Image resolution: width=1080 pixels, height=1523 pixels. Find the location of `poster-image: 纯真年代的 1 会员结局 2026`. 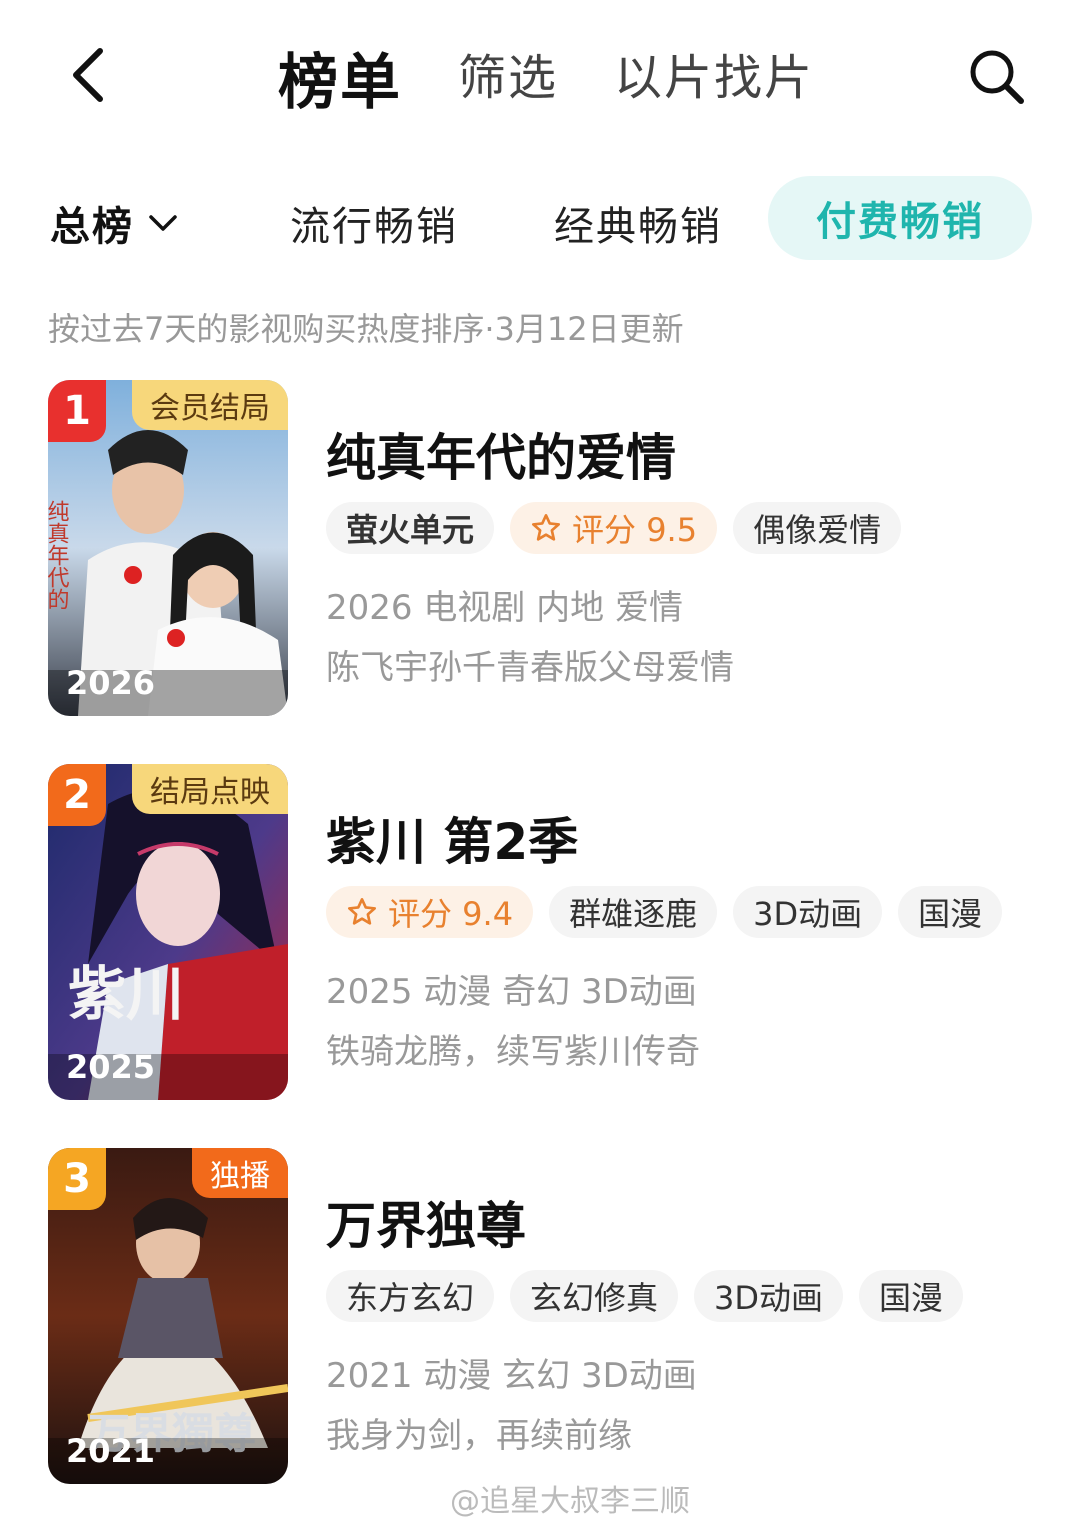

poster-image: 纯真年代的 1 会员结局 2026 is located at coordinates (168, 548).